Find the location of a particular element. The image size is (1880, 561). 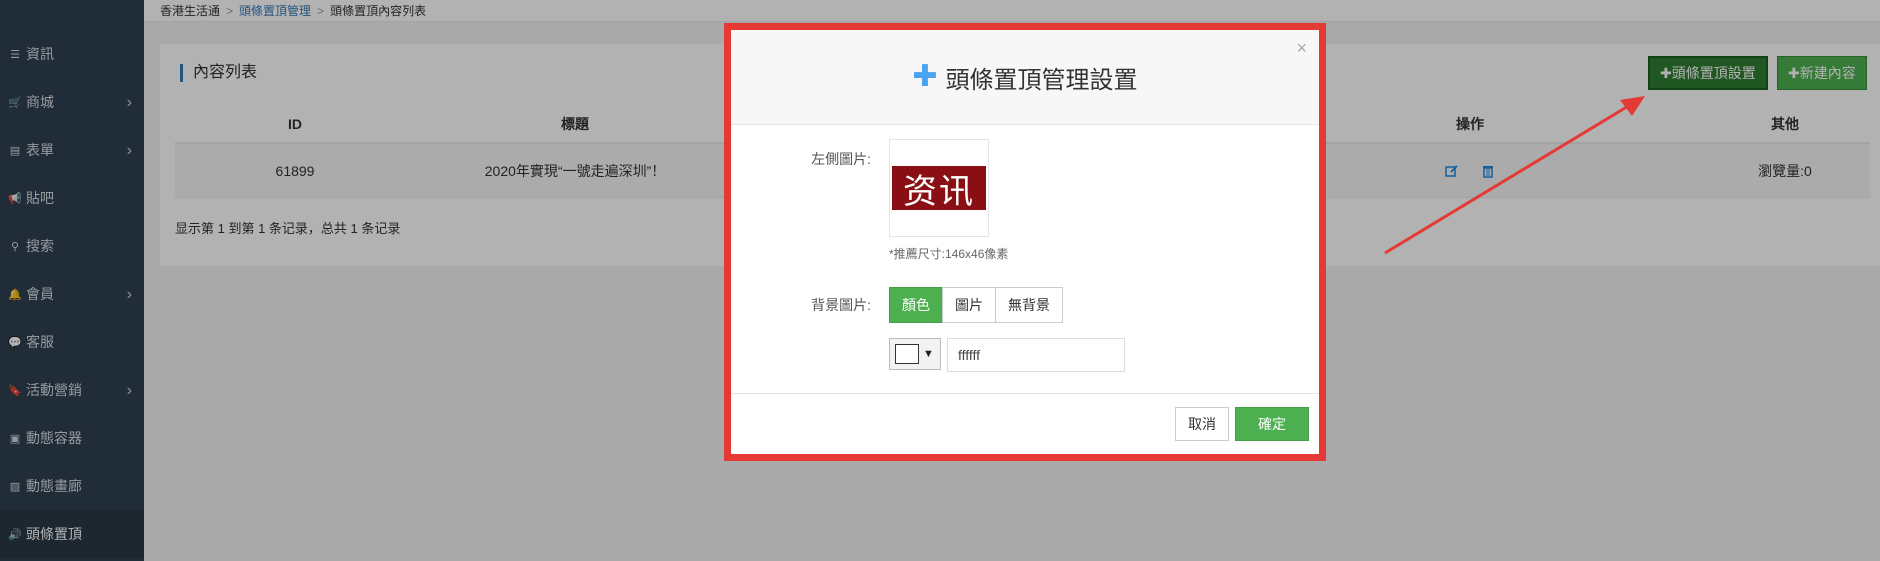

cancel-button: 取消 is located at coordinates (1202, 424).